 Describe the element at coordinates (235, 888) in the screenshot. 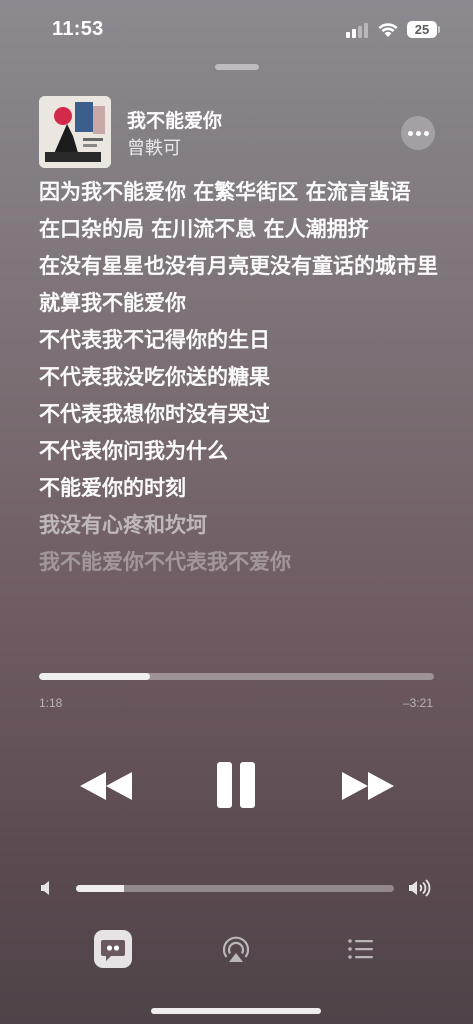

I see `volume-slider` at that location.